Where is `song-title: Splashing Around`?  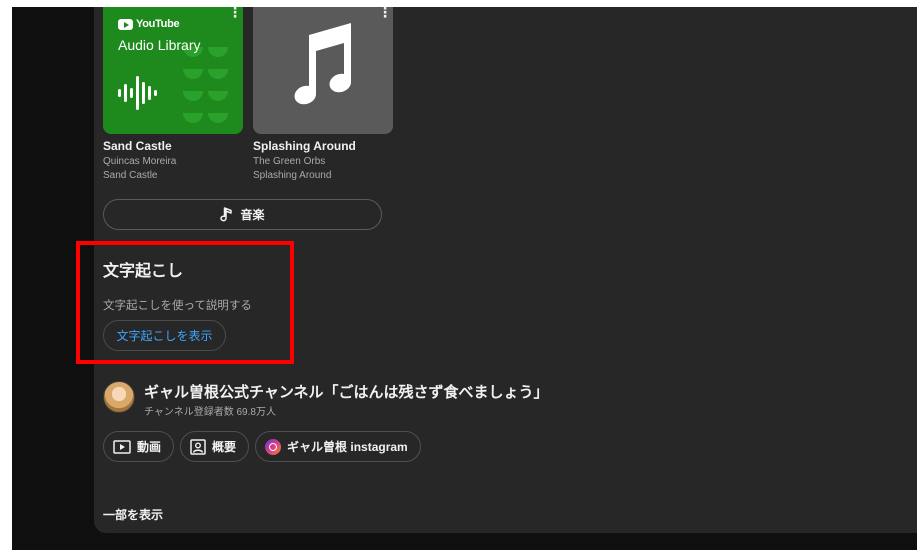
song-title: Splashing Around is located at coordinates (323, 146).